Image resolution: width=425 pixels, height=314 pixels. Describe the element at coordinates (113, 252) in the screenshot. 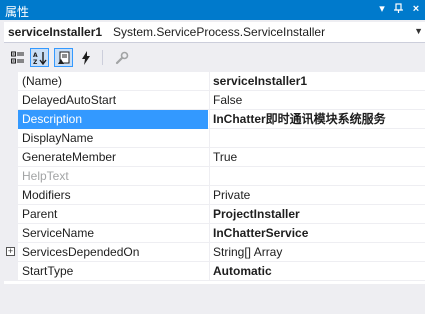

I see `property-name: ServicesDependedOn` at that location.